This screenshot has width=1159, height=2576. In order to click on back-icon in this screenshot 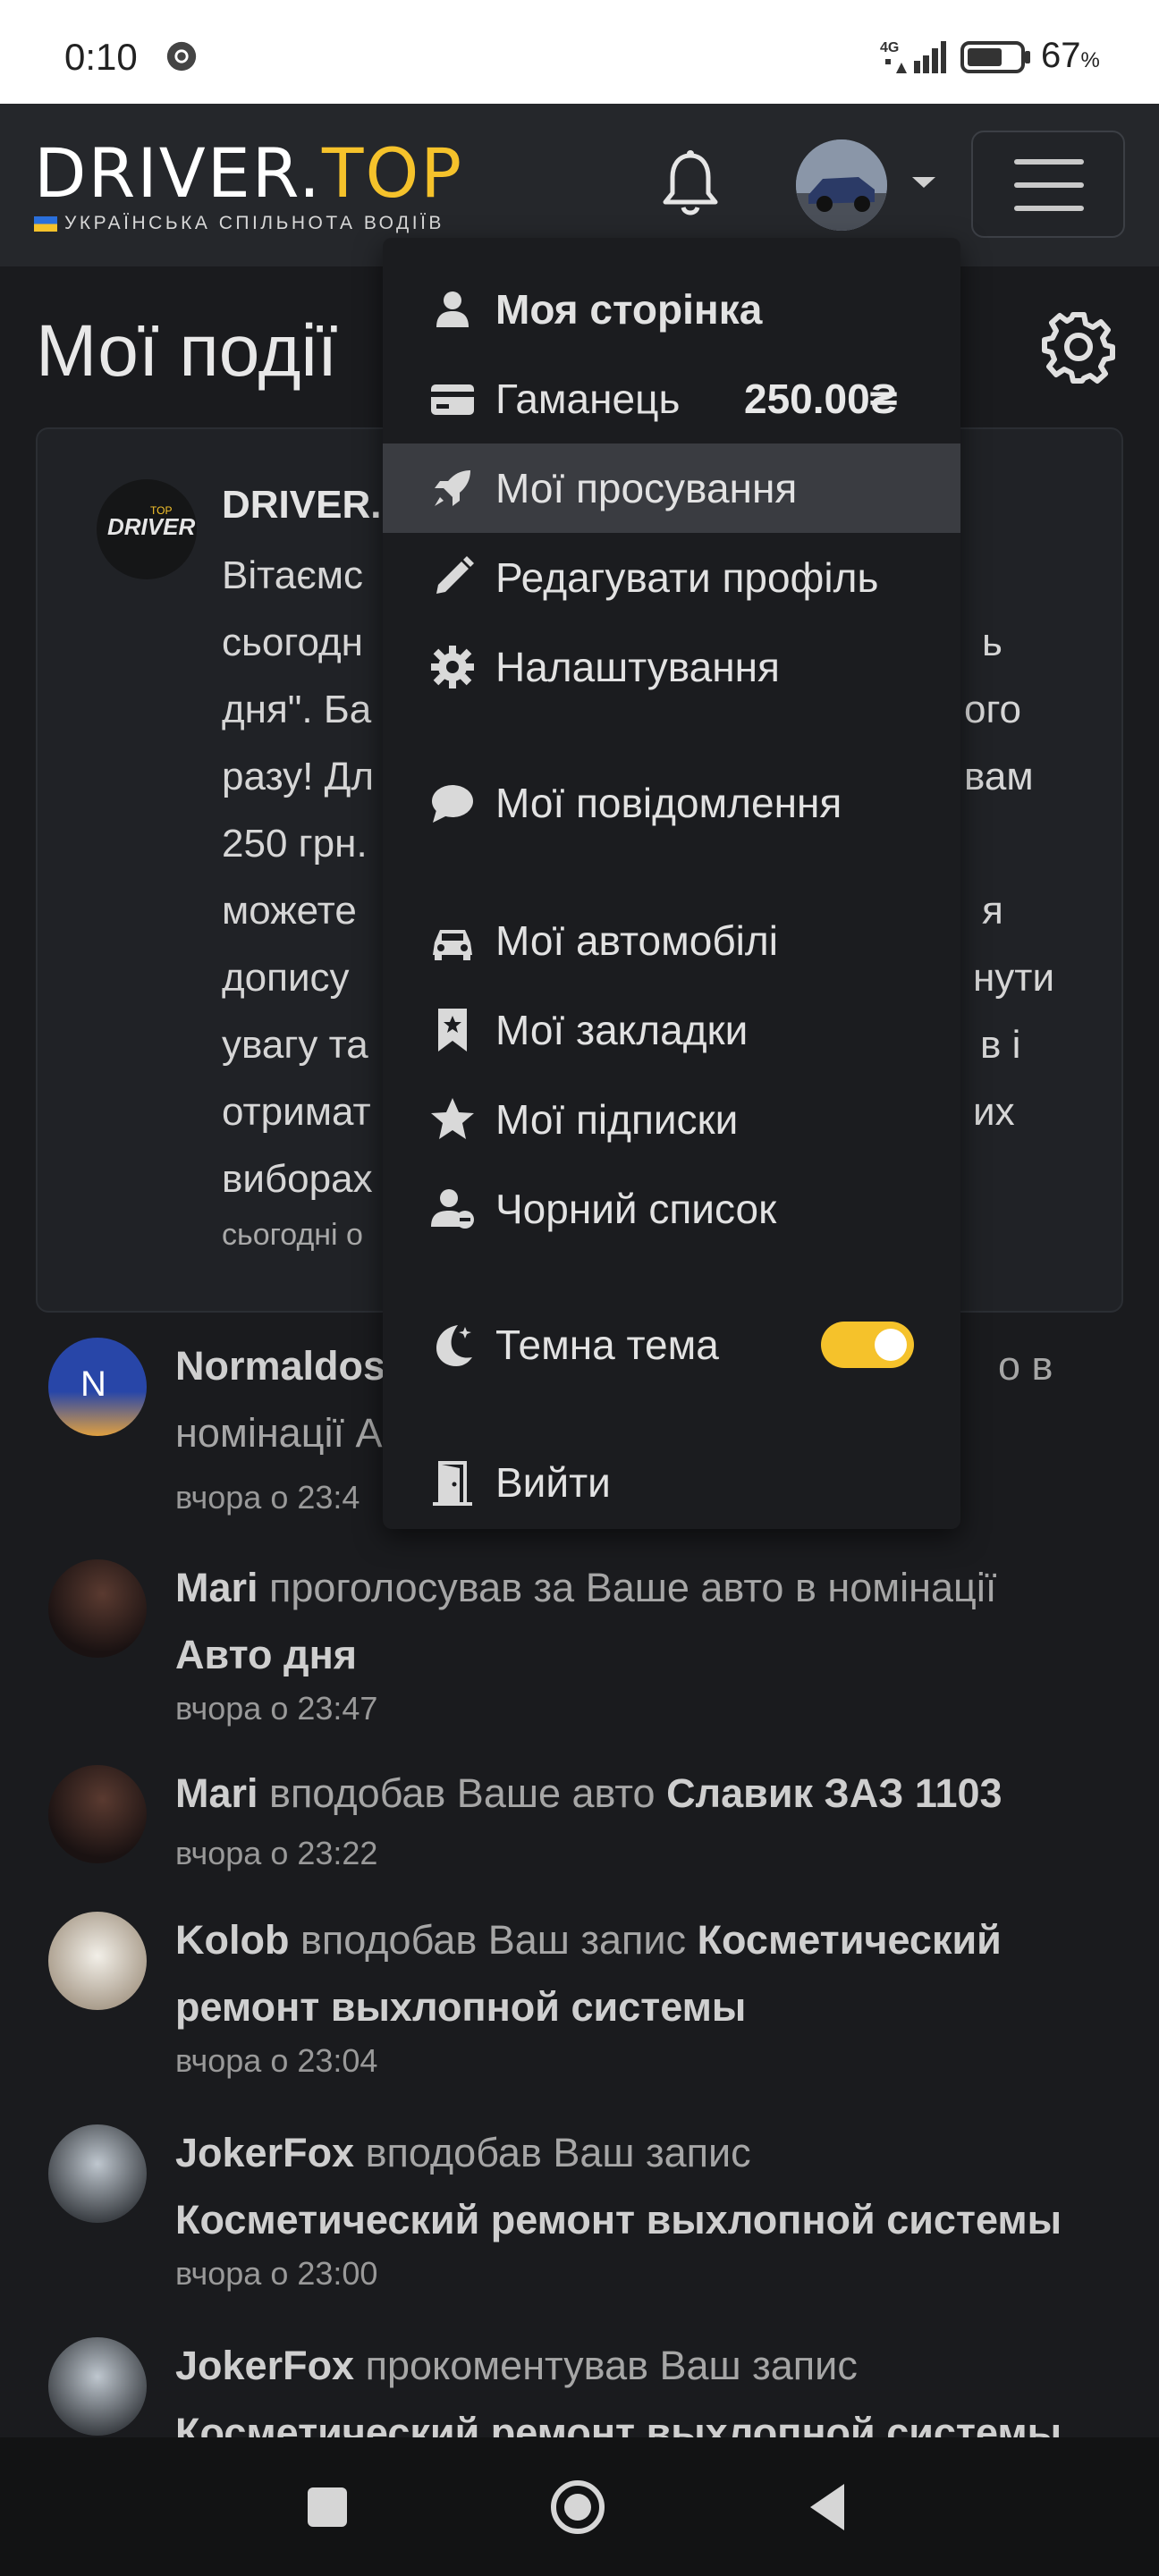, I will do `click(828, 2507)`.